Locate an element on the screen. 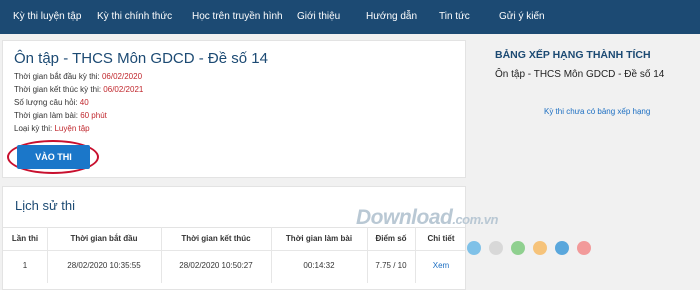  question-count-row: Số lượng câu hỏi: 40 is located at coordinates (51, 102).